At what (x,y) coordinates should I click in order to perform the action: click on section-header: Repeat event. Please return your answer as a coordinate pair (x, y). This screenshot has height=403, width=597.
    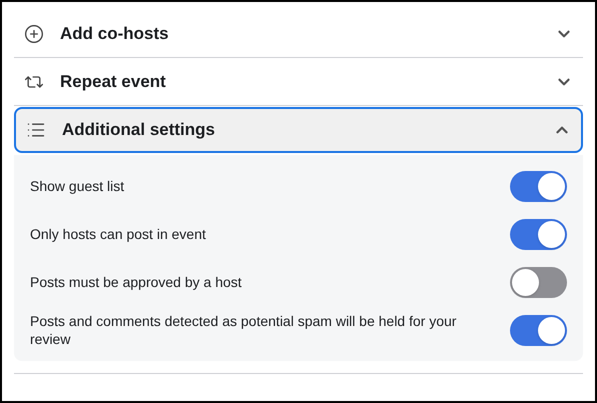
    Looking at the image, I should click on (298, 82).